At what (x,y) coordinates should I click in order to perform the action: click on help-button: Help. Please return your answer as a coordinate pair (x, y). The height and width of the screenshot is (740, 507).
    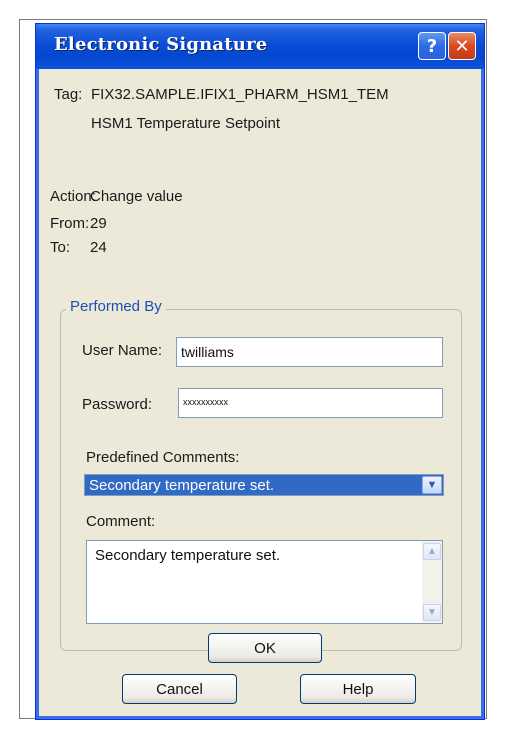
    Looking at the image, I should click on (358, 689).